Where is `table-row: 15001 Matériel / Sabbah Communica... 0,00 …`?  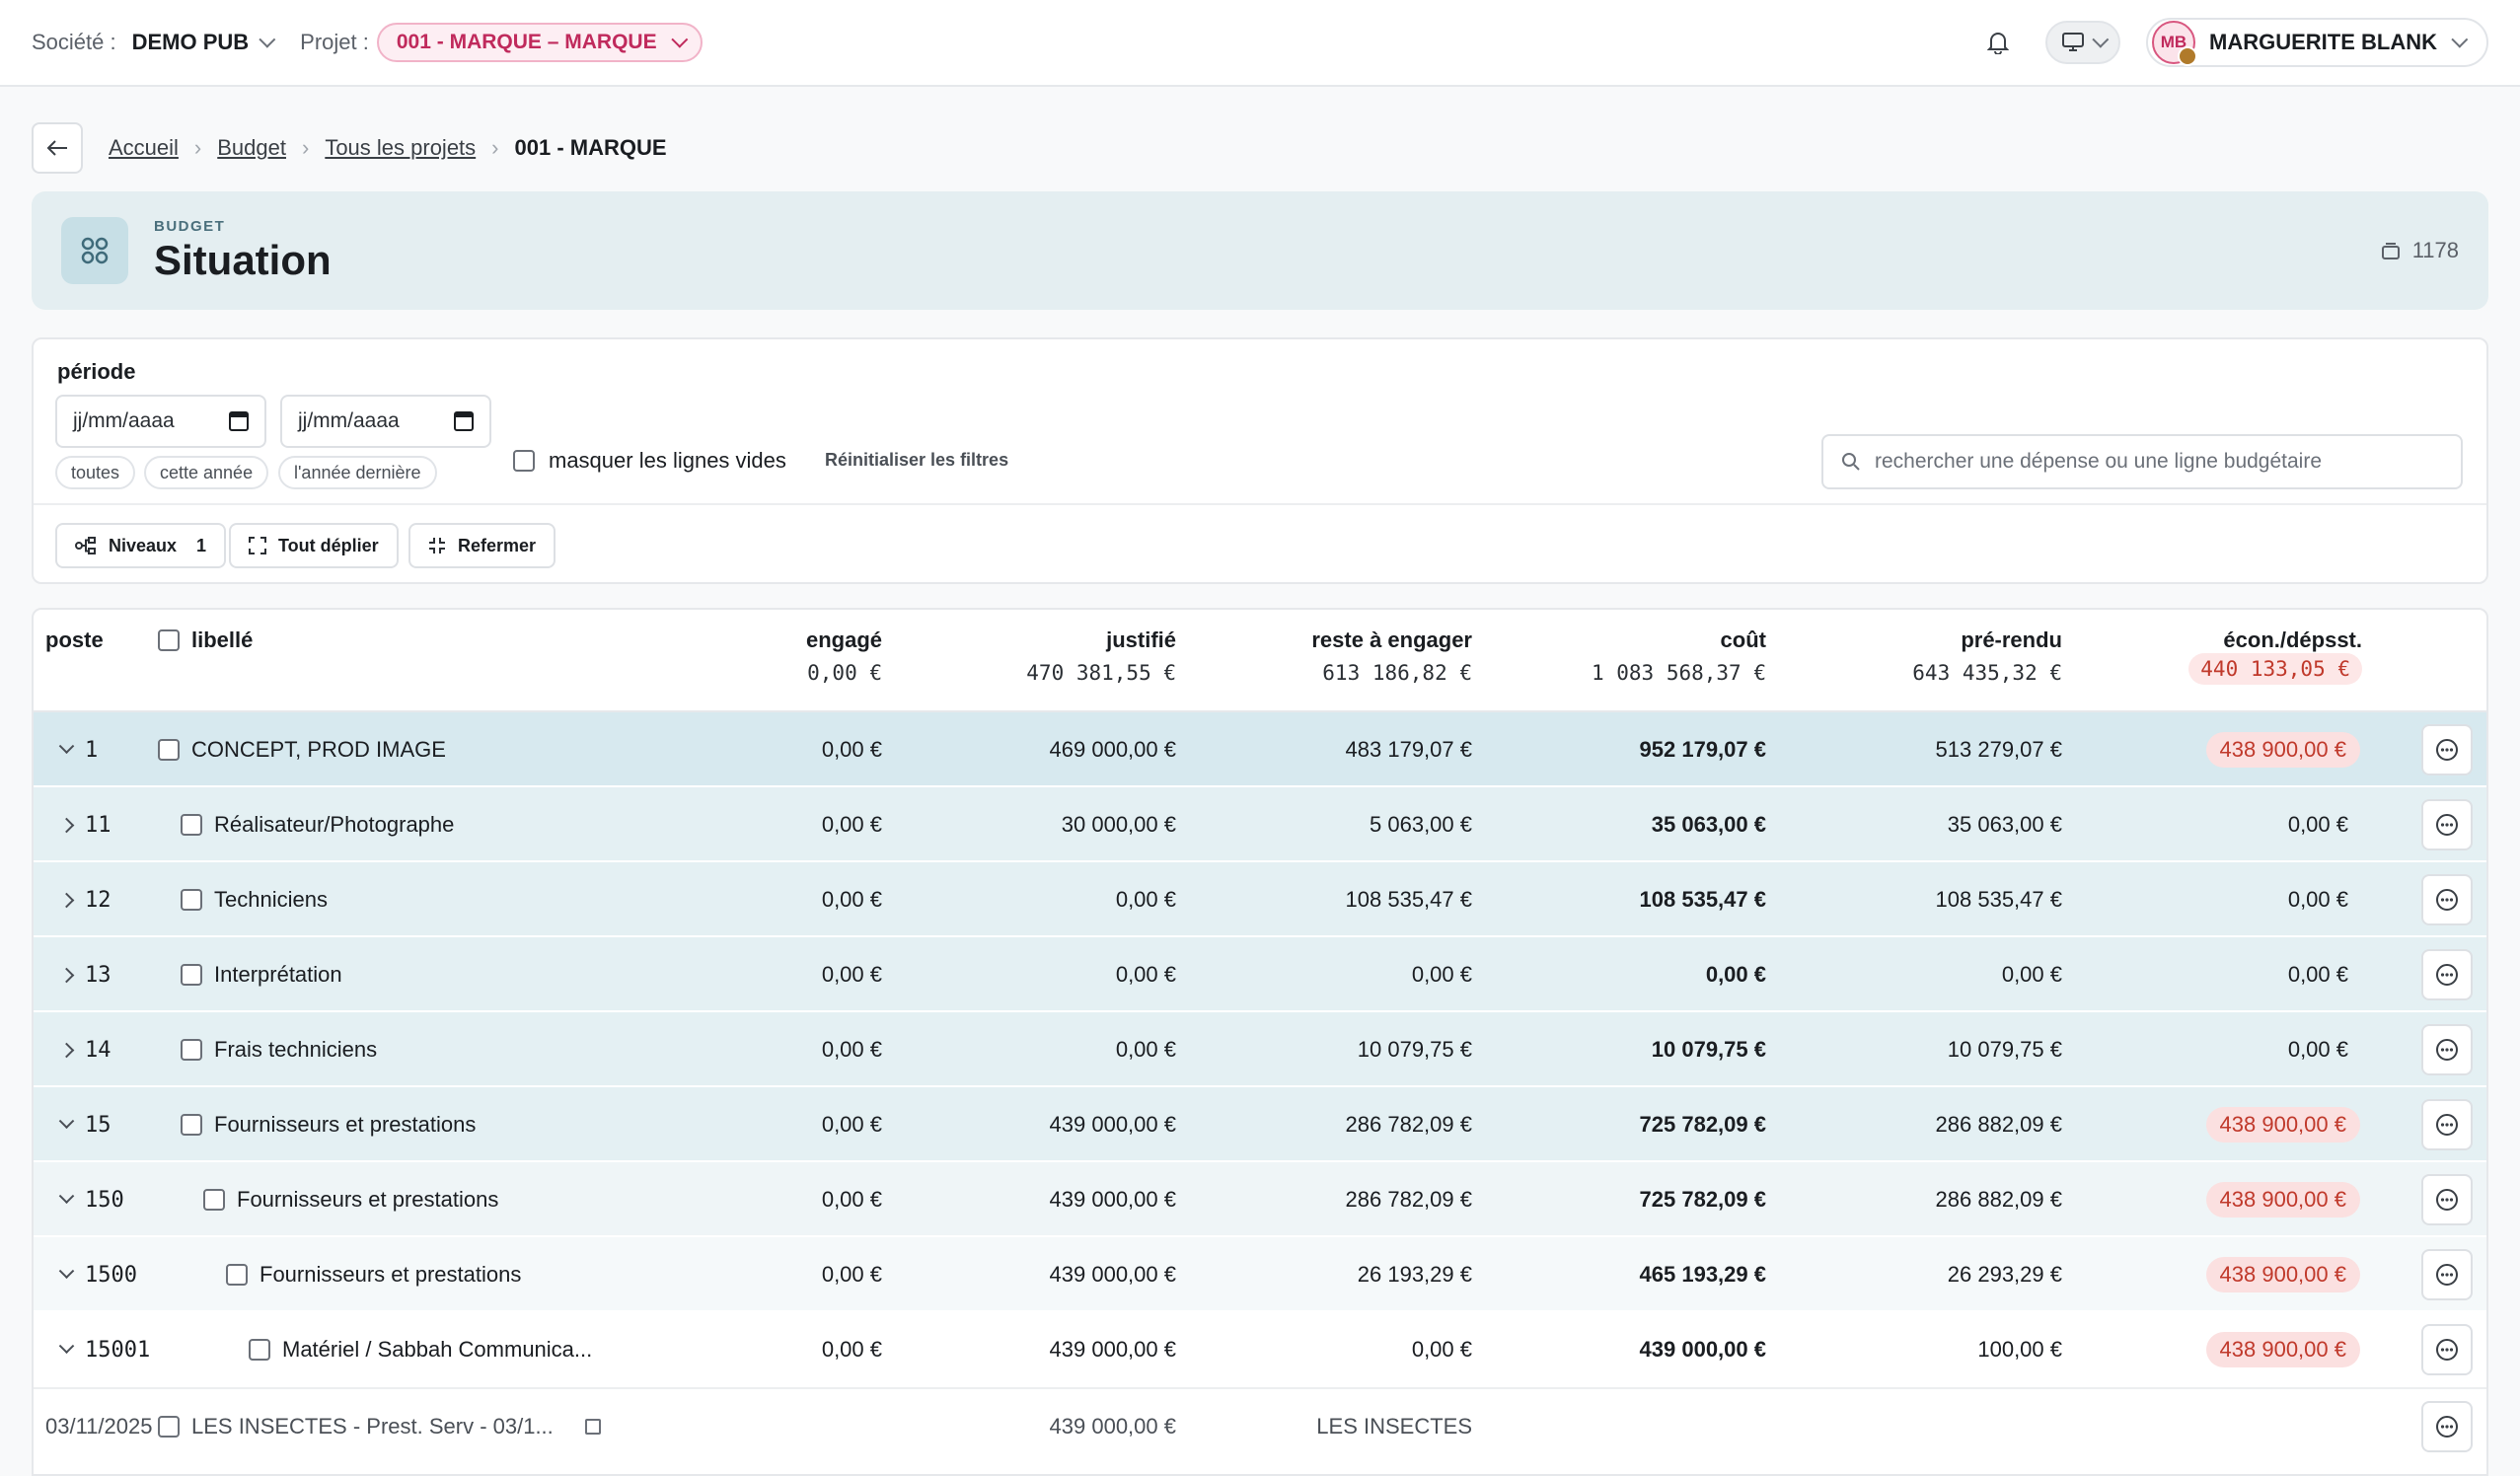
table-row: 15001 Matériel / Sabbah Communica... 0,00 … is located at coordinates (1260, 1349).